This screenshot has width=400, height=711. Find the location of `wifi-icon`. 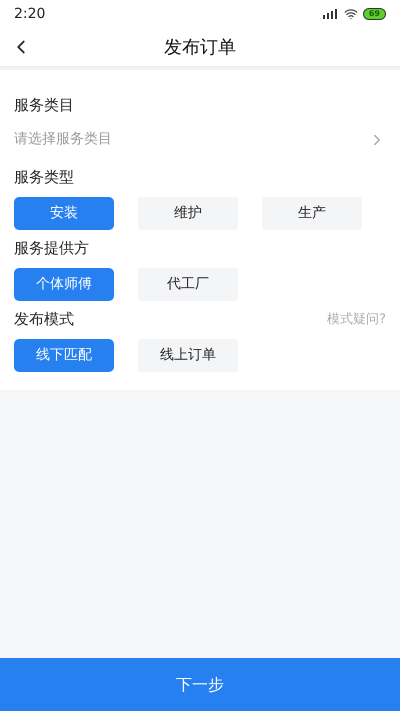

wifi-icon is located at coordinates (351, 14).